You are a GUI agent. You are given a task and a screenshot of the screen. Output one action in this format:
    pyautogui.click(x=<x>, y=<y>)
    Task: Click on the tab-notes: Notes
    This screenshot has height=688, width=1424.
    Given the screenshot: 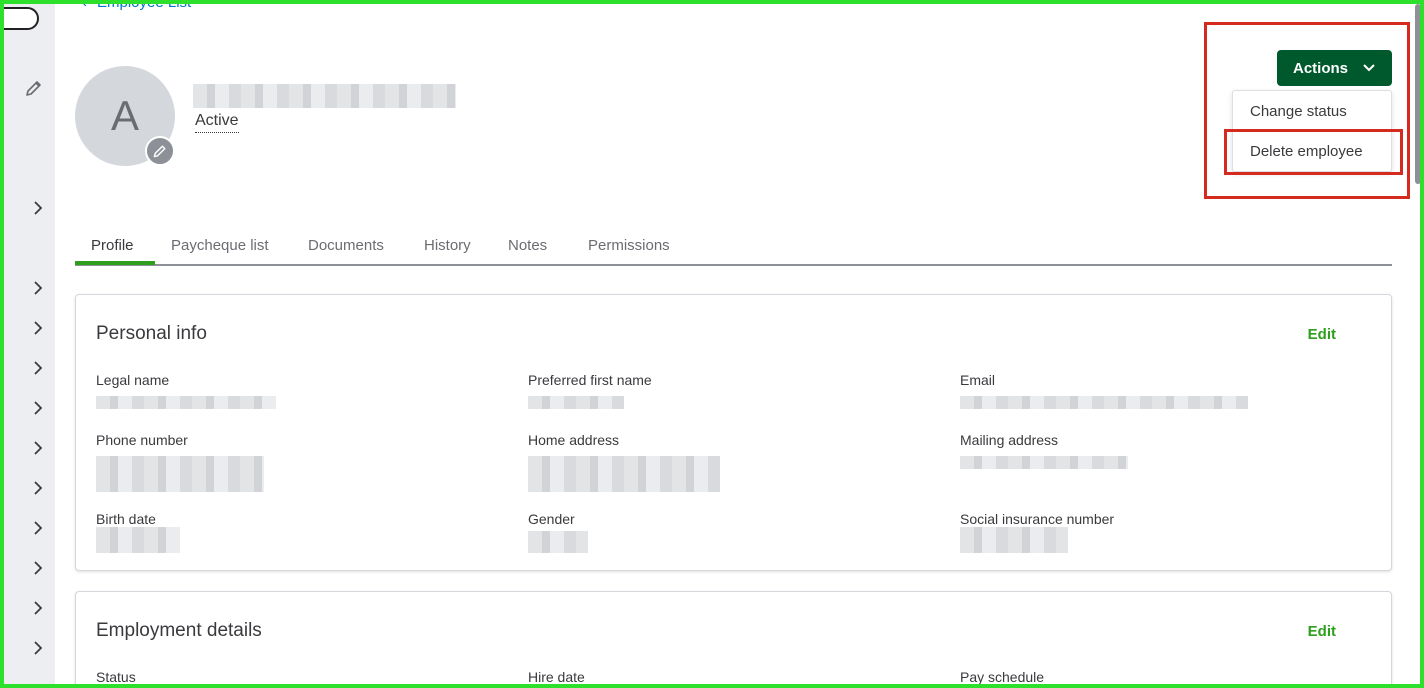 What is the action you would take?
    pyautogui.click(x=527, y=245)
    